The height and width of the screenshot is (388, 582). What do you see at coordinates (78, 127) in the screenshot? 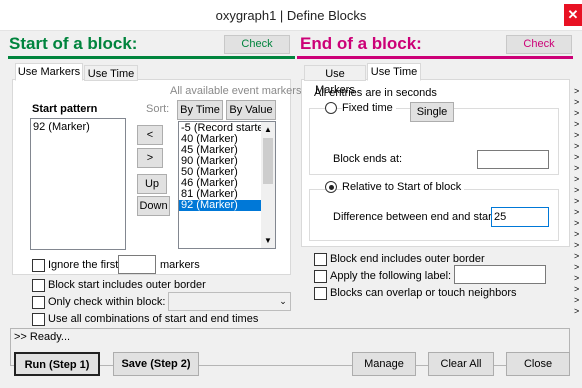
I see `list-item: 92 (Marker)` at bounding box center [78, 127].